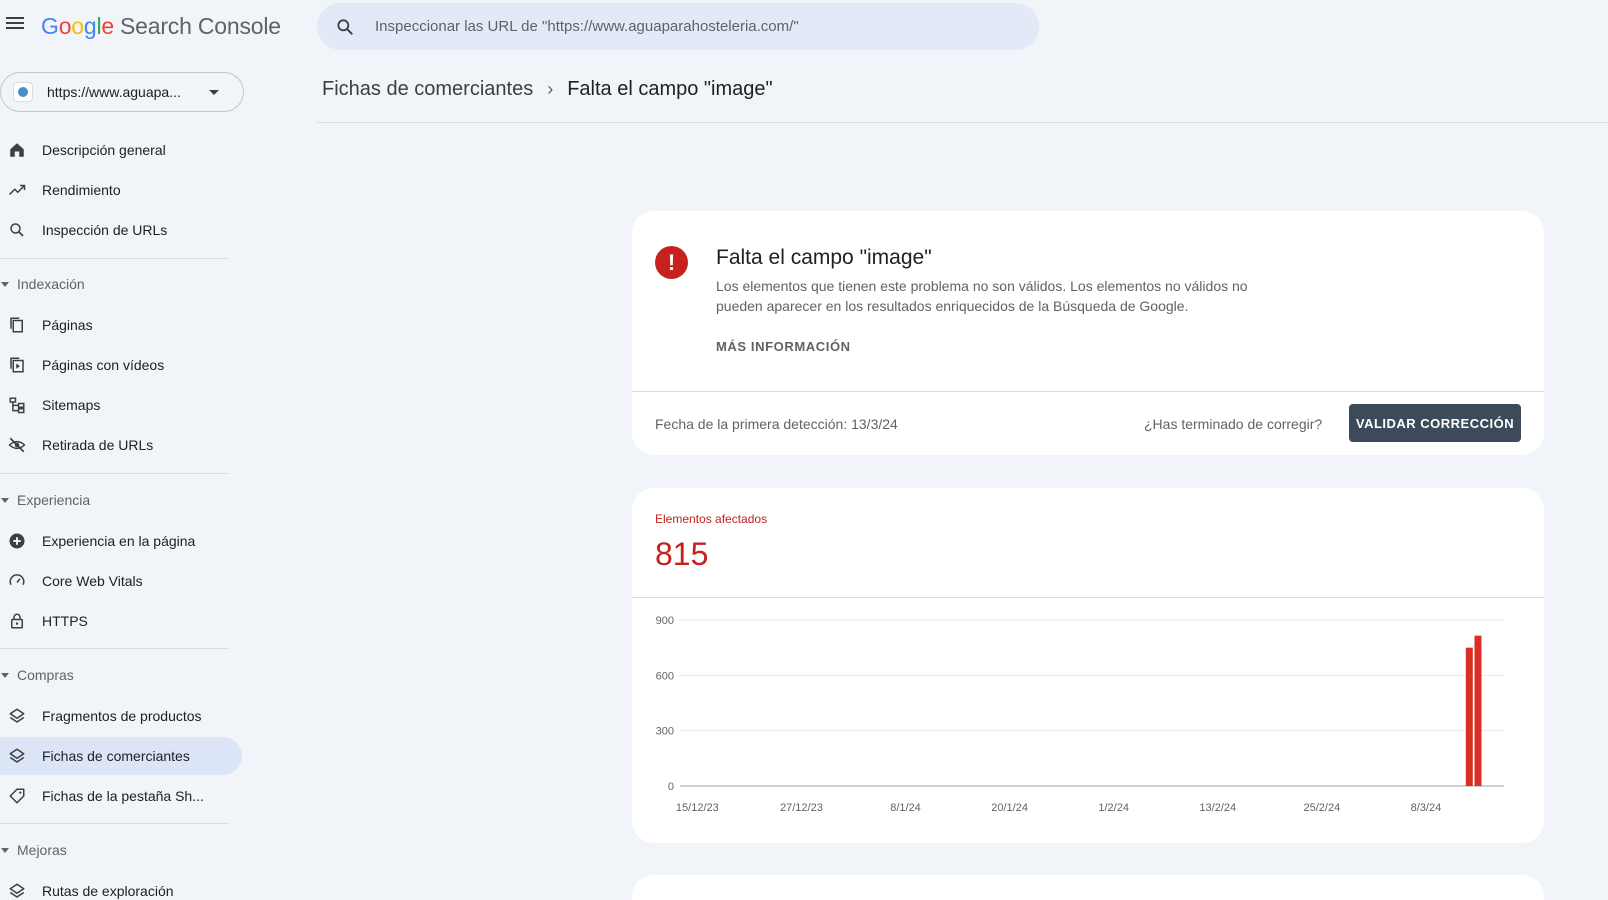 The image size is (1608, 900). Describe the element at coordinates (1435, 423) in the screenshot. I see `validate-fix-button: VALIDAR CORRECCIÓN` at that location.